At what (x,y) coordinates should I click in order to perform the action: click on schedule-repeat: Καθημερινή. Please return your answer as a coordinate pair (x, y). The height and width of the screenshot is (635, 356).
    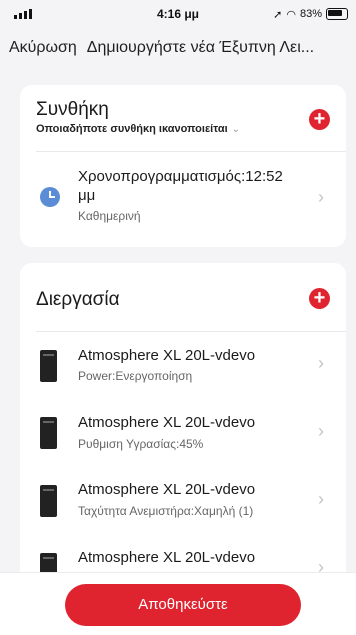
    Looking at the image, I should click on (109, 216).